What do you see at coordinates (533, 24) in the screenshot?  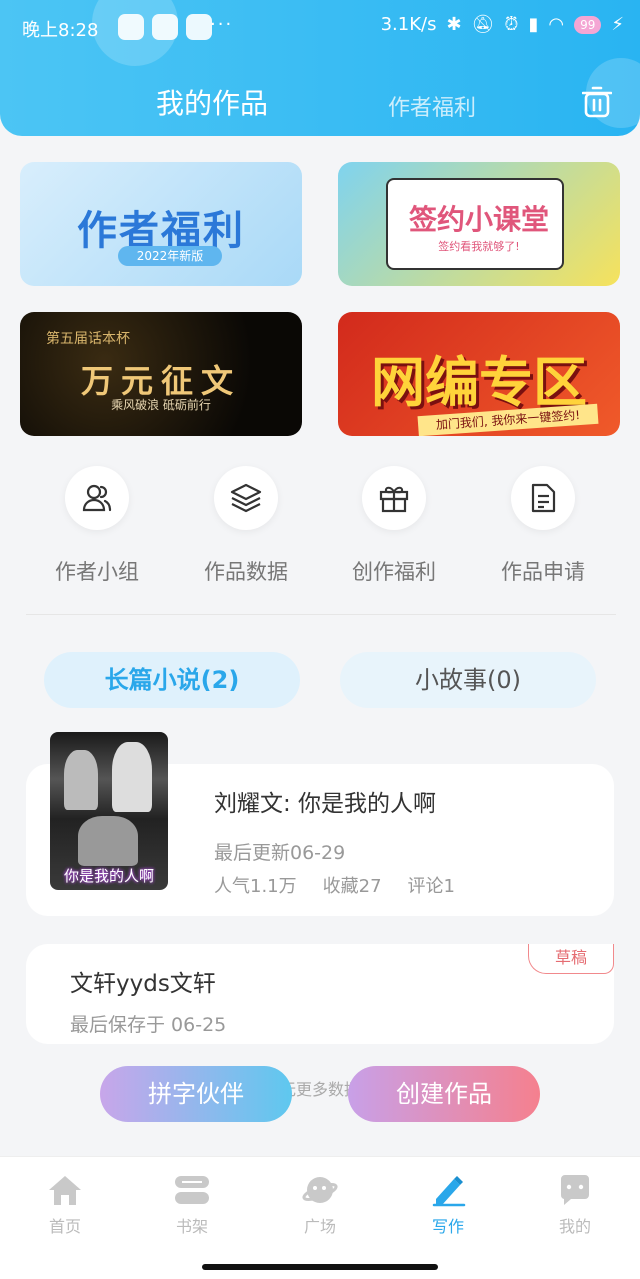 I see `signal-icon: ▮` at bounding box center [533, 24].